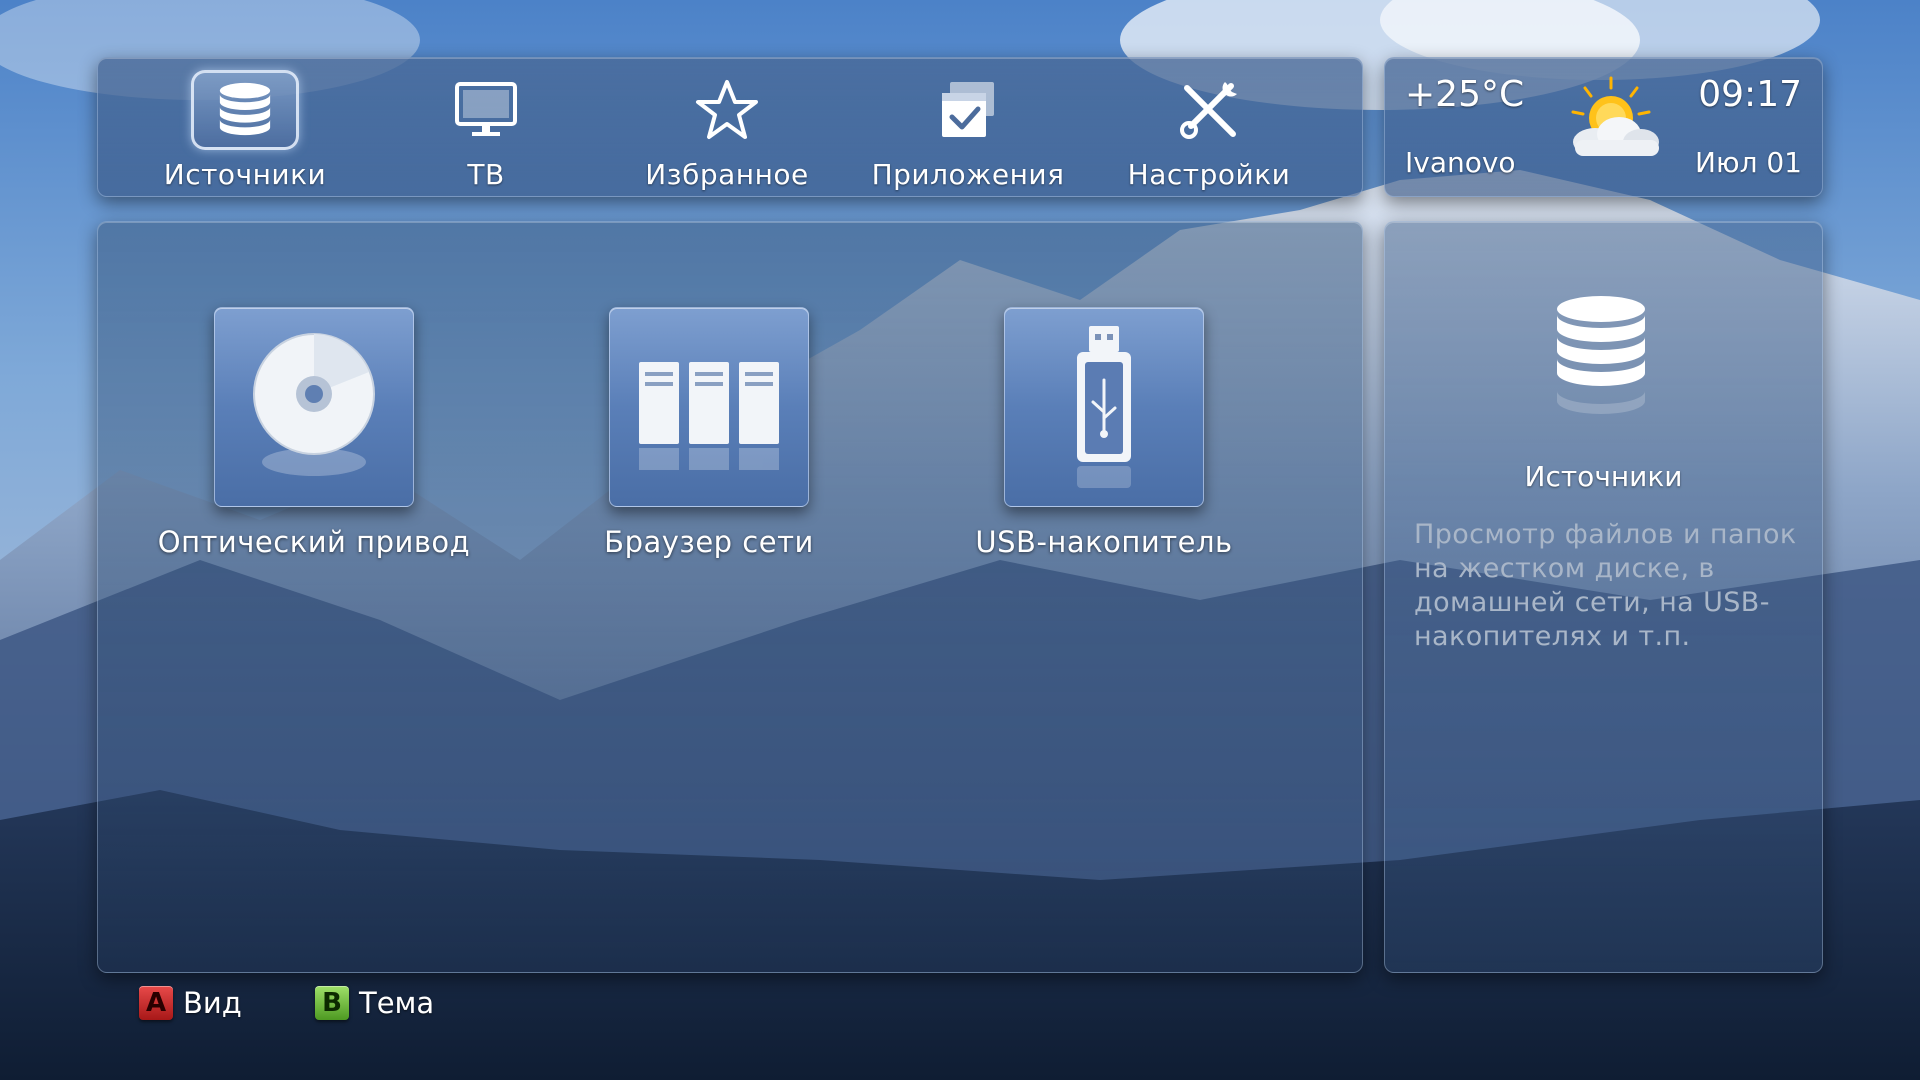  I want to click on usb-drive-icon, so click(1104, 407).